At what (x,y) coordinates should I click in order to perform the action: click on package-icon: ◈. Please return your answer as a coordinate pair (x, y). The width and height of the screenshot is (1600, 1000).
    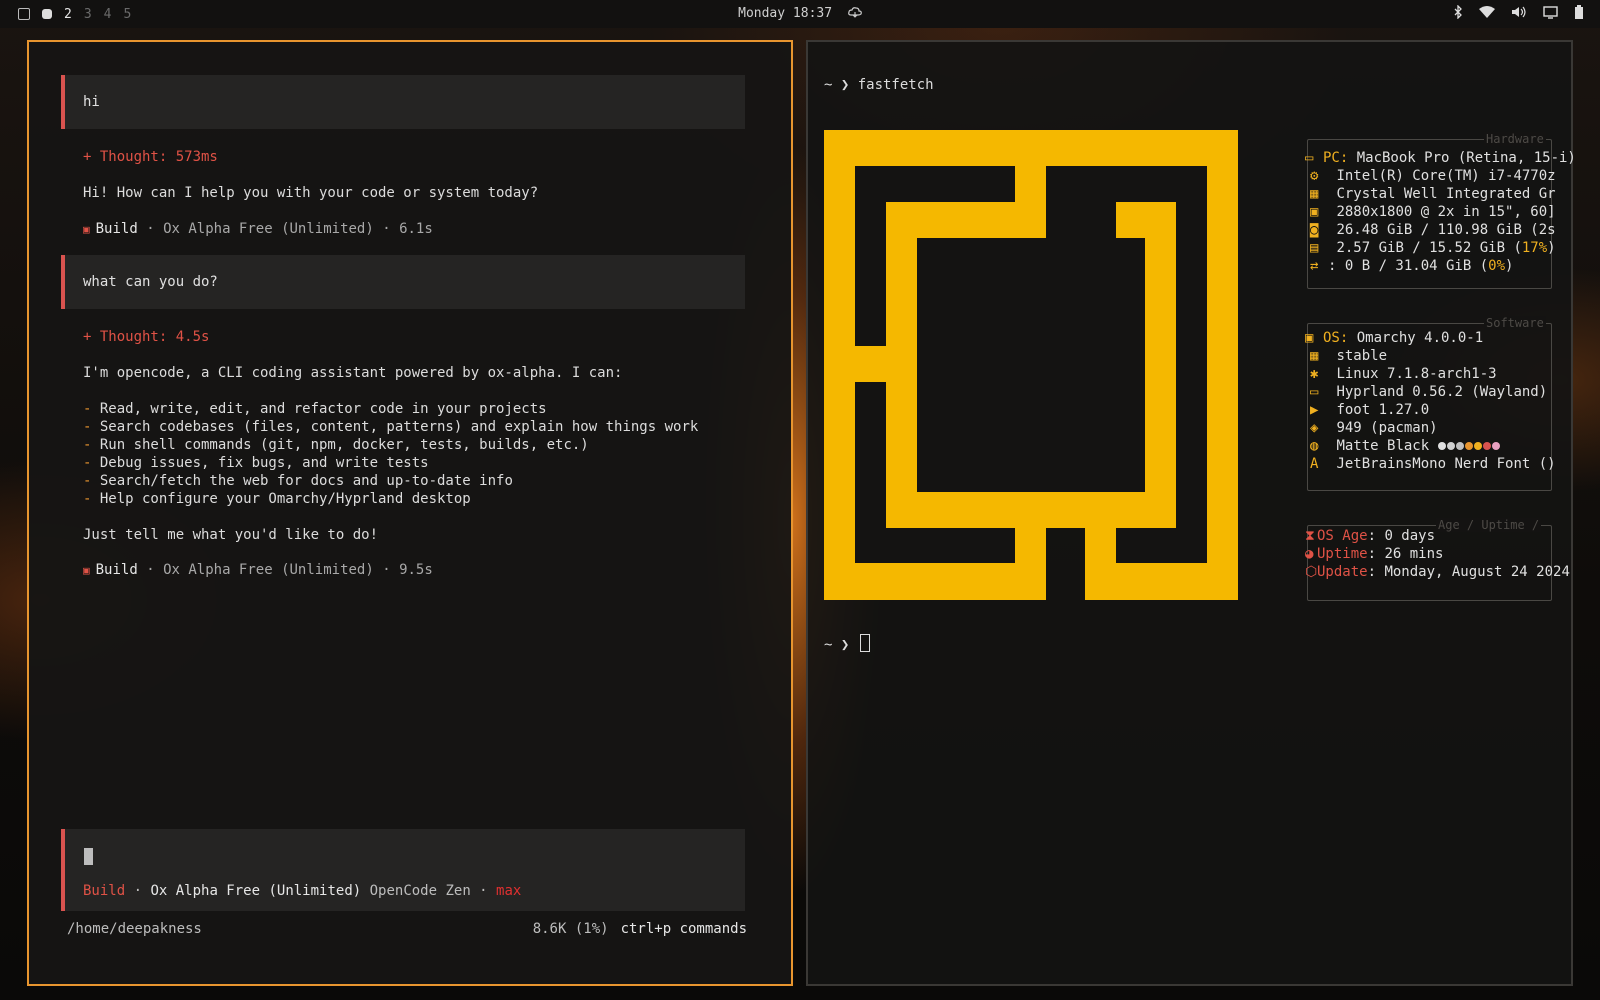
    Looking at the image, I should click on (1314, 428).